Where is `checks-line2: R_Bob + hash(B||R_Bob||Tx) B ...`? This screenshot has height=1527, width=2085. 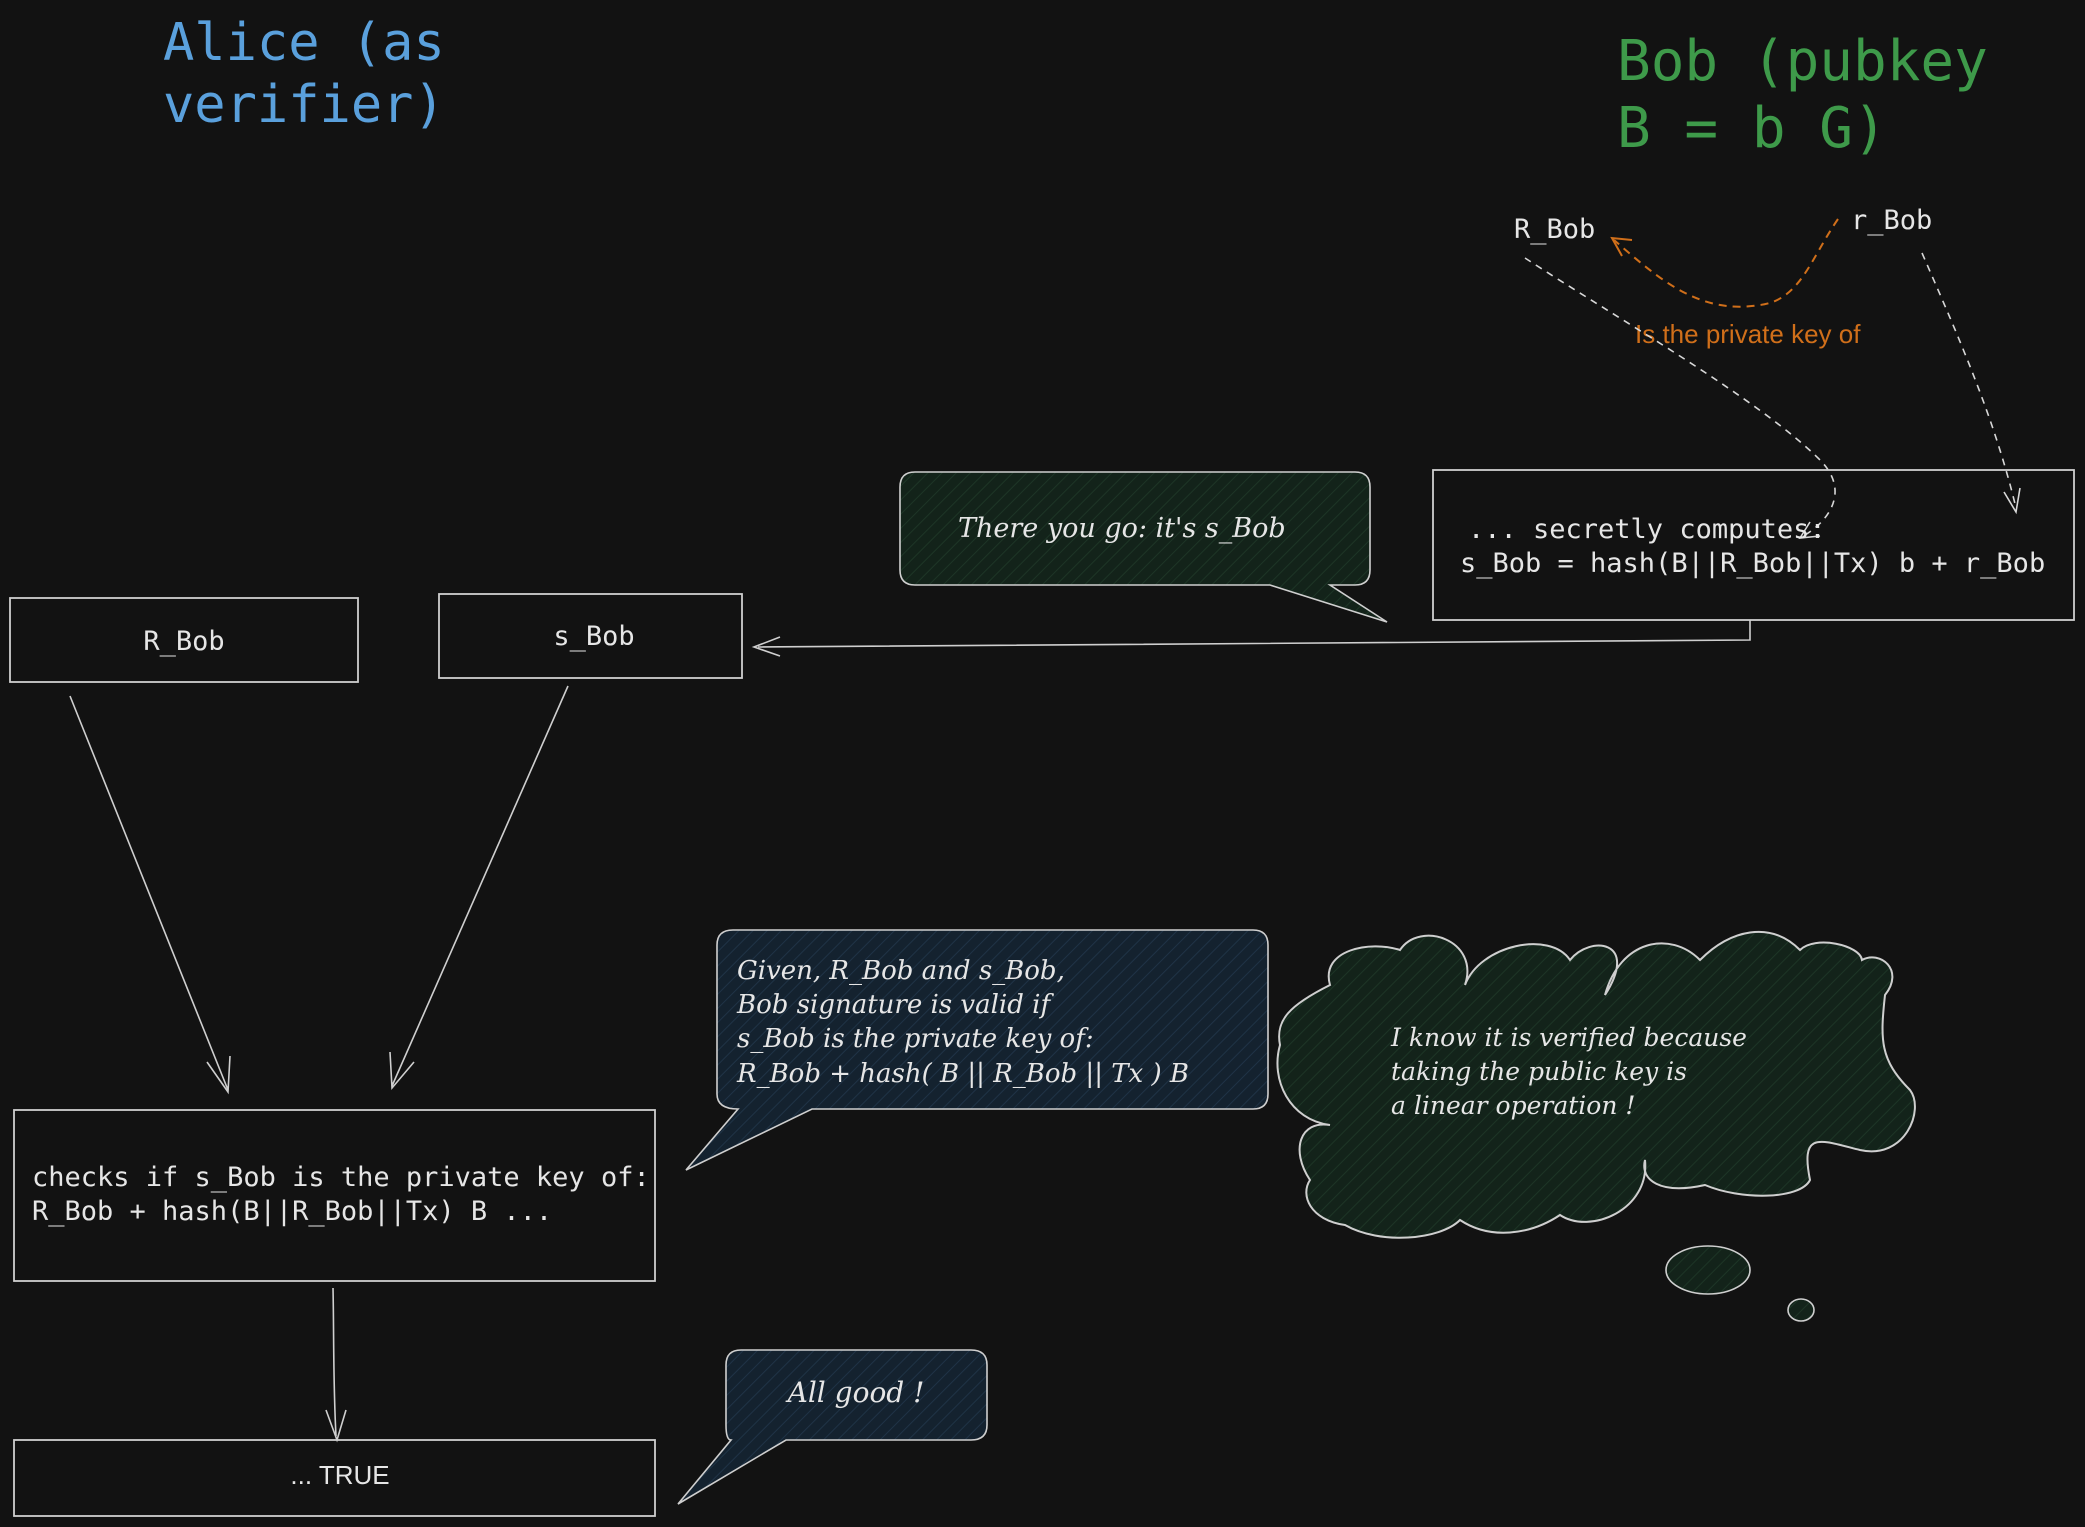 checks-line2: R_Bob + hash(B||R_Bob||Tx) B ... is located at coordinates (292, 1211).